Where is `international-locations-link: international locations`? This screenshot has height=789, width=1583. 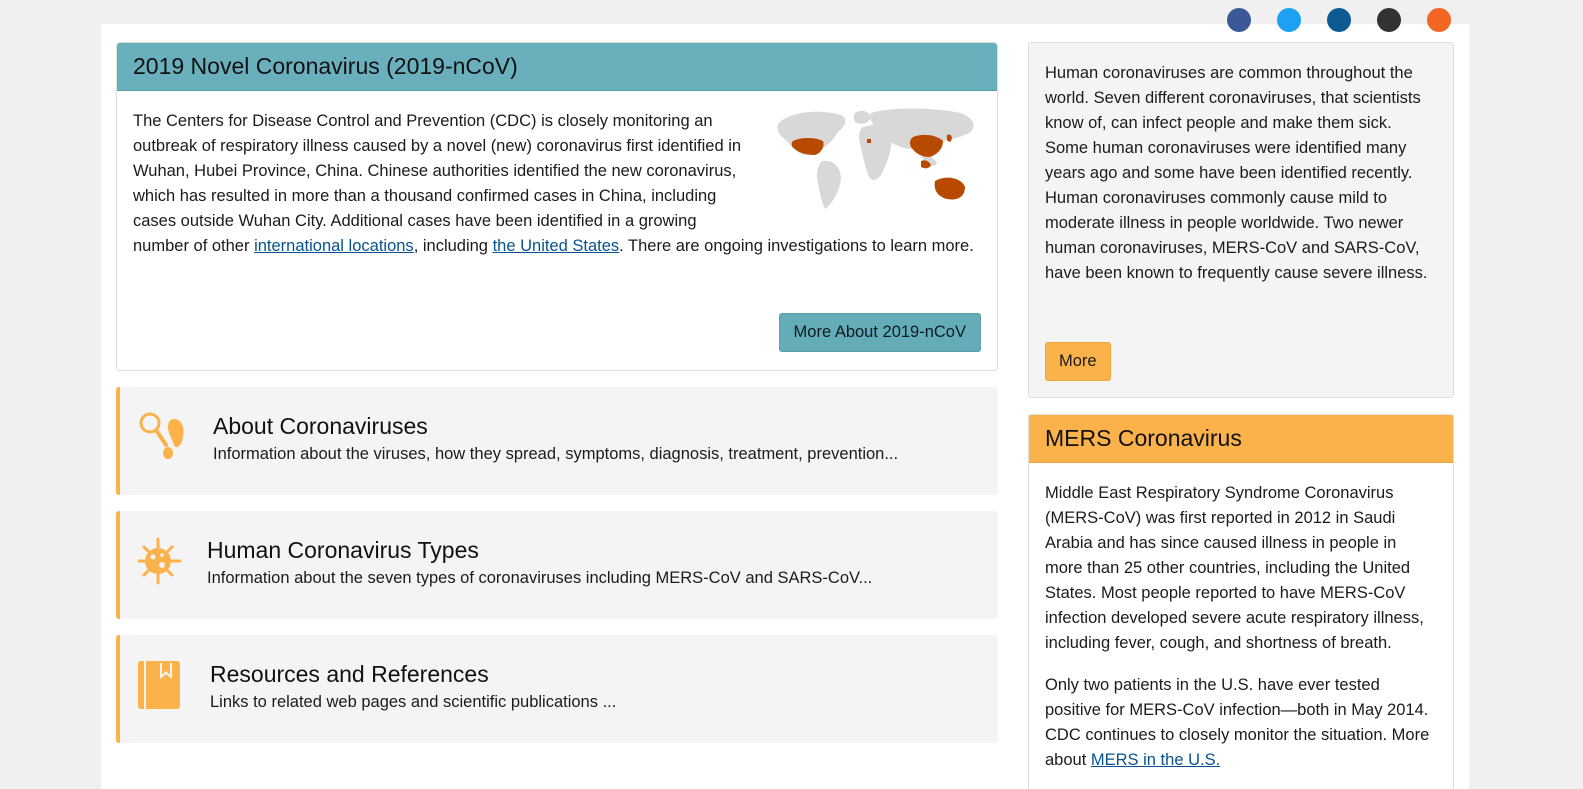 international-locations-link: international locations is located at coordinates (334, 246).